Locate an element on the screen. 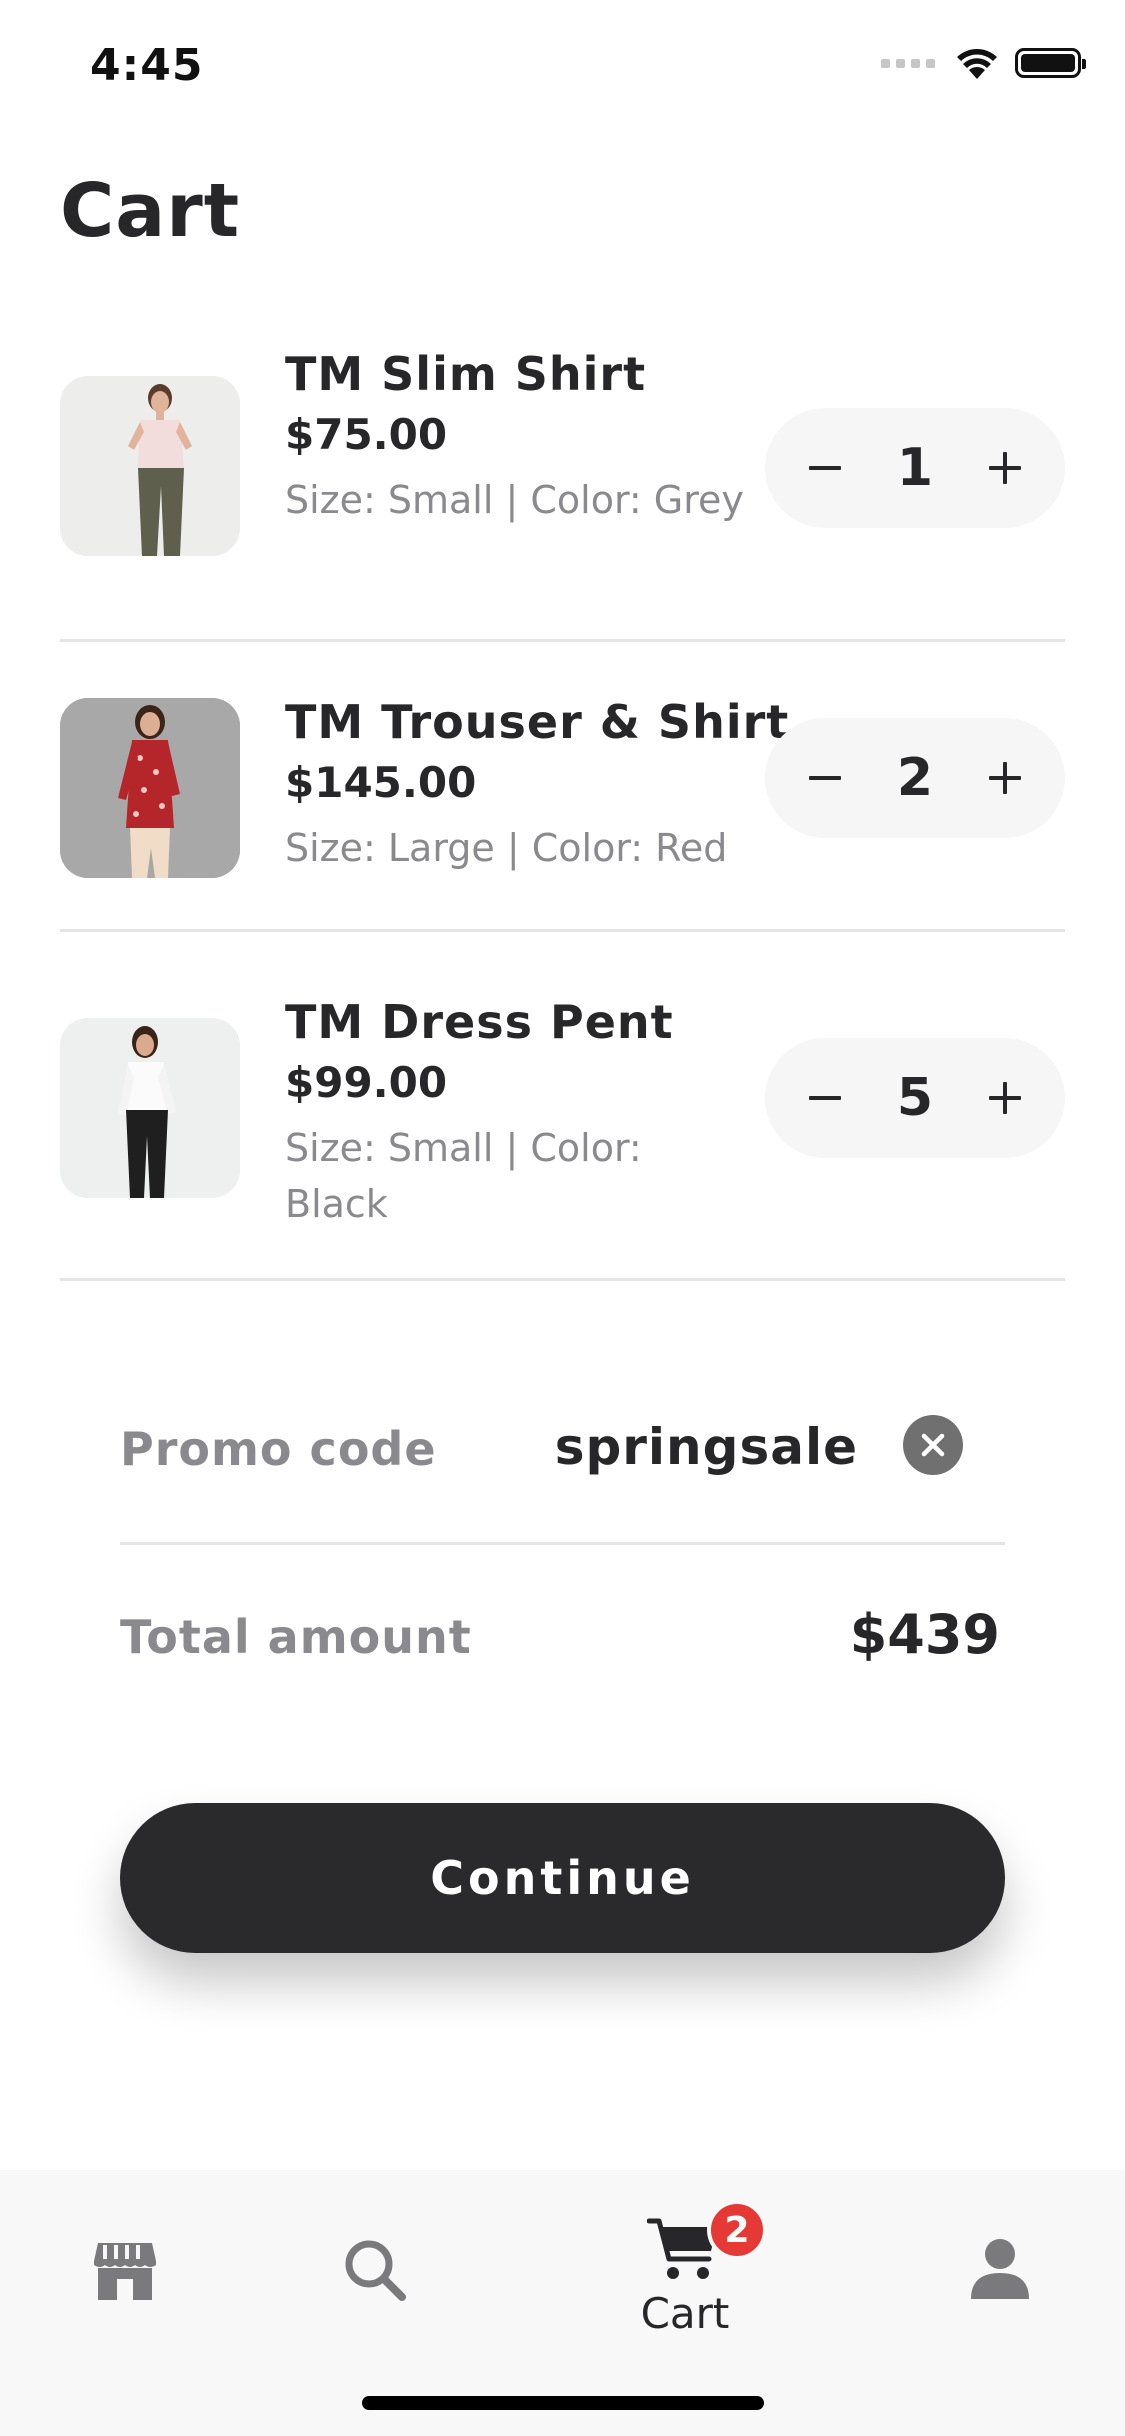 Image resolution: width=1125 pixels, height=2436 pixels. quantity-value: 2 is located at coordinates (915, 778).